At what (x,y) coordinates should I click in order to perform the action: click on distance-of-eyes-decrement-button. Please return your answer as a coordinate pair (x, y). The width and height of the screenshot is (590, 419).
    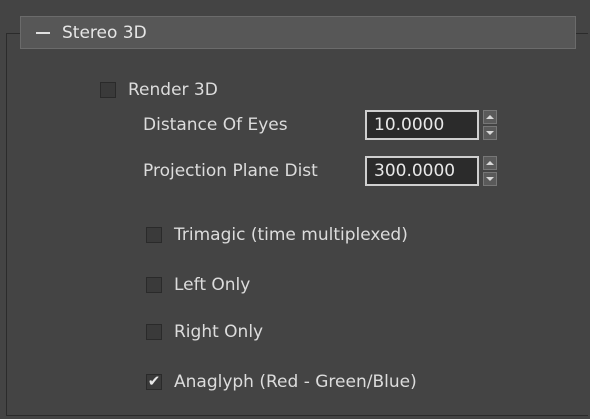
    Looking at the image, I should click on (490, 133).